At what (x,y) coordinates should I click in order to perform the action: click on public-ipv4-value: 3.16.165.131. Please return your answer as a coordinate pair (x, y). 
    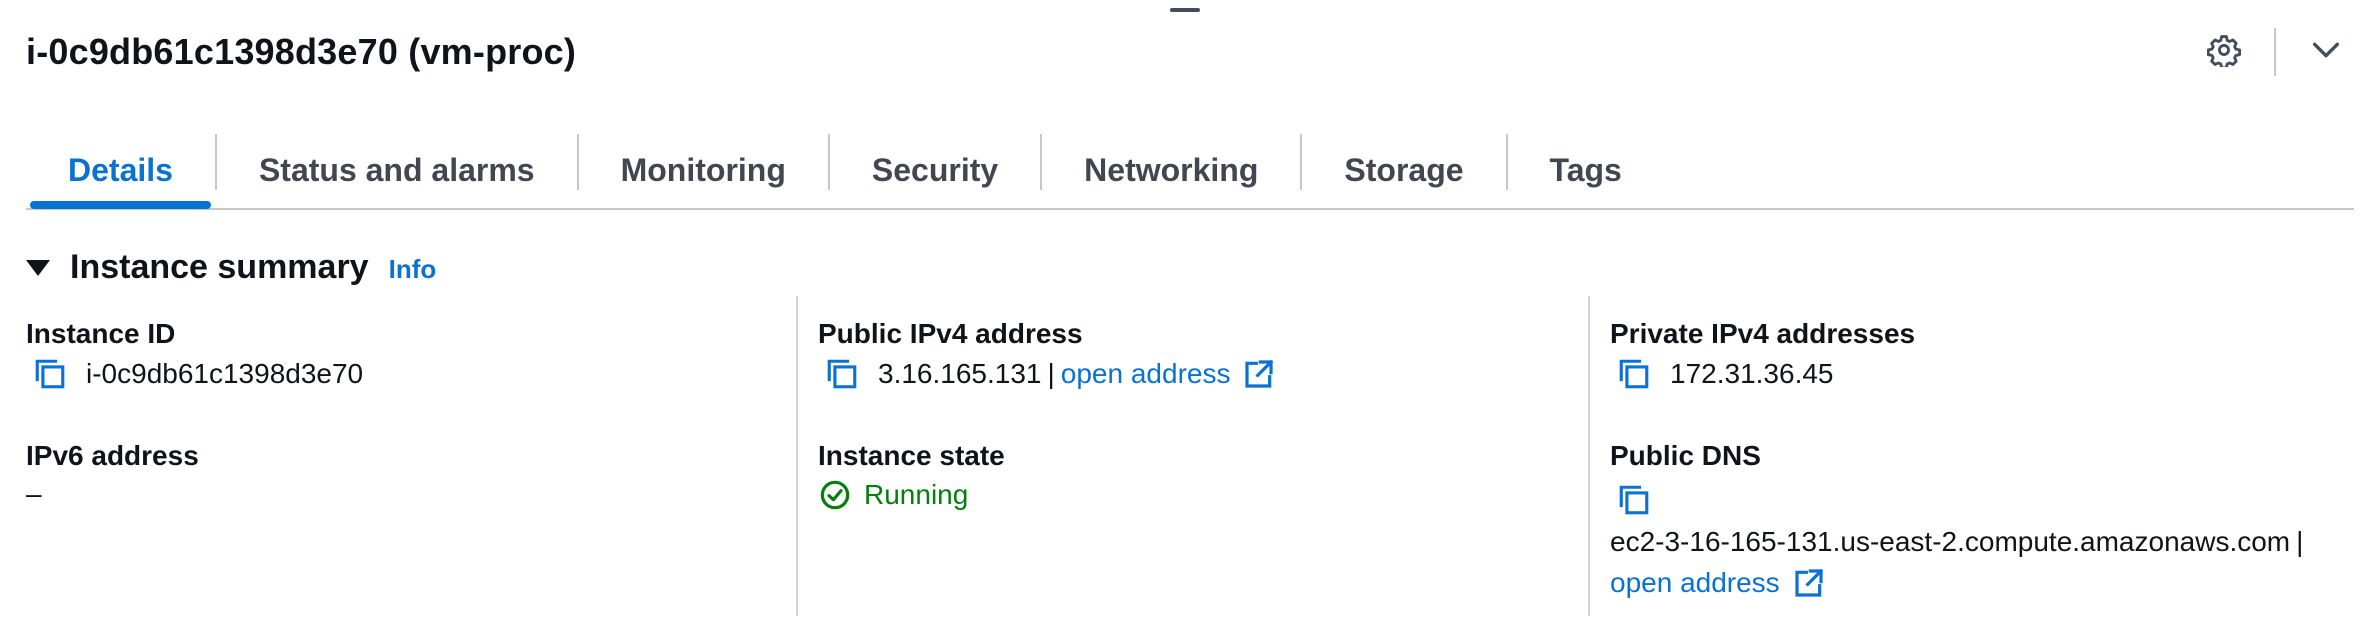
    Looking at the image, I should click on (960, 373).